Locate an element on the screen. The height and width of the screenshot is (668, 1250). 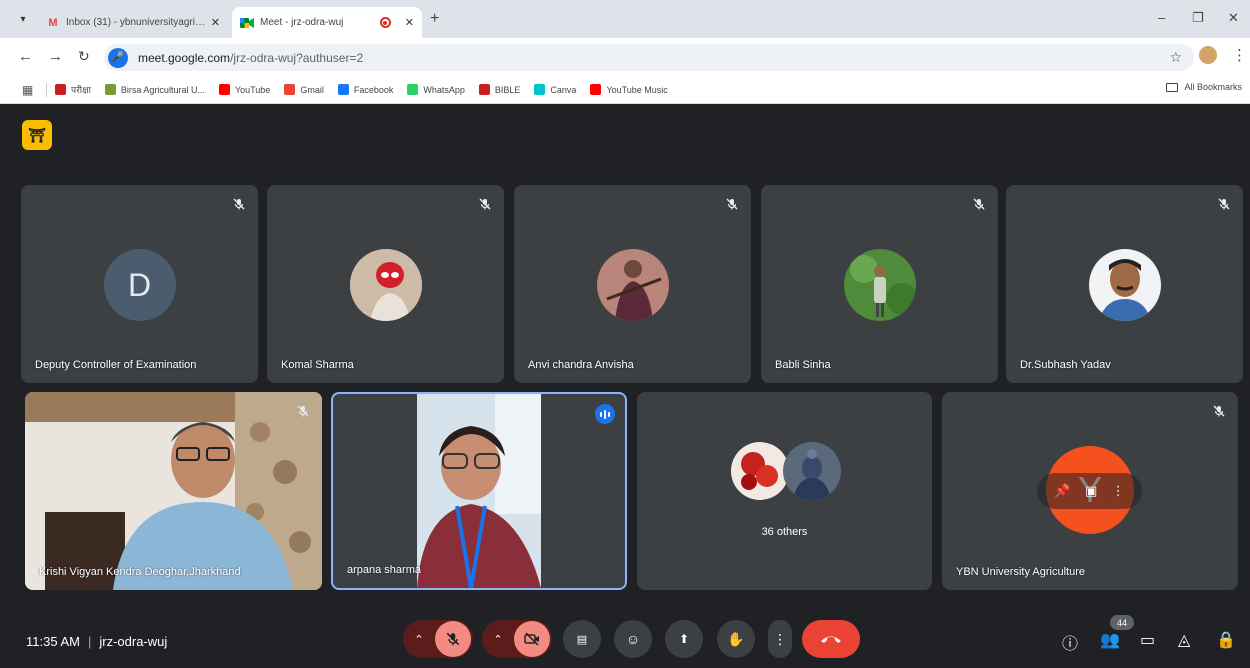
bookmark-label: YouTube is located at coordinates (252, 89).